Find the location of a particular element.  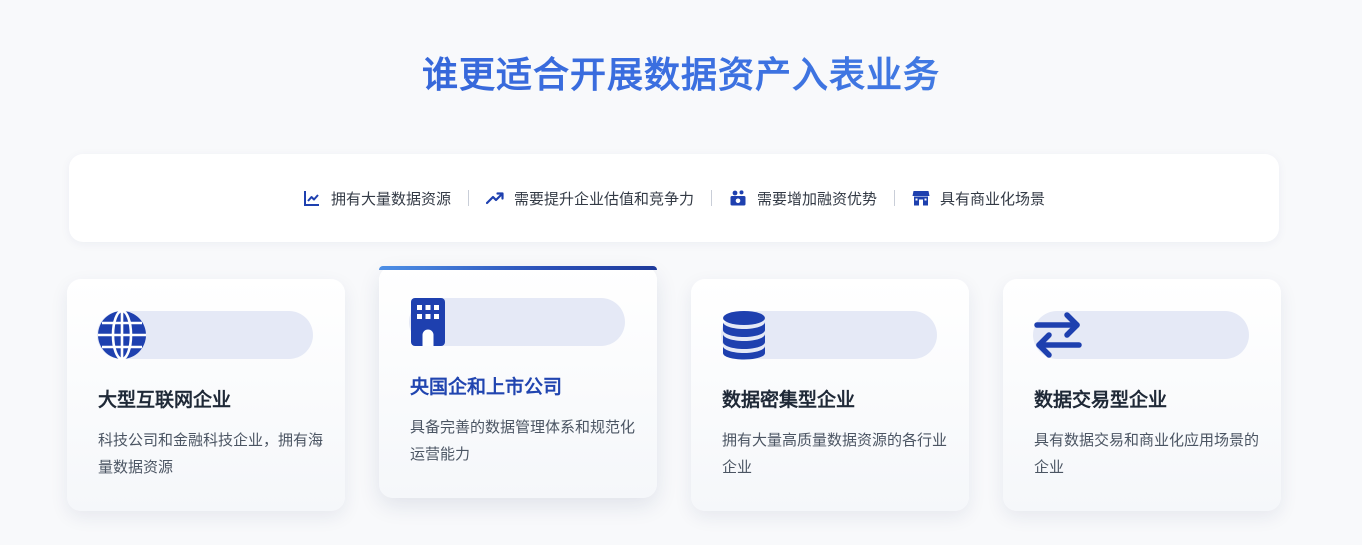

storefront-icon is located at coordinates (921, 198).